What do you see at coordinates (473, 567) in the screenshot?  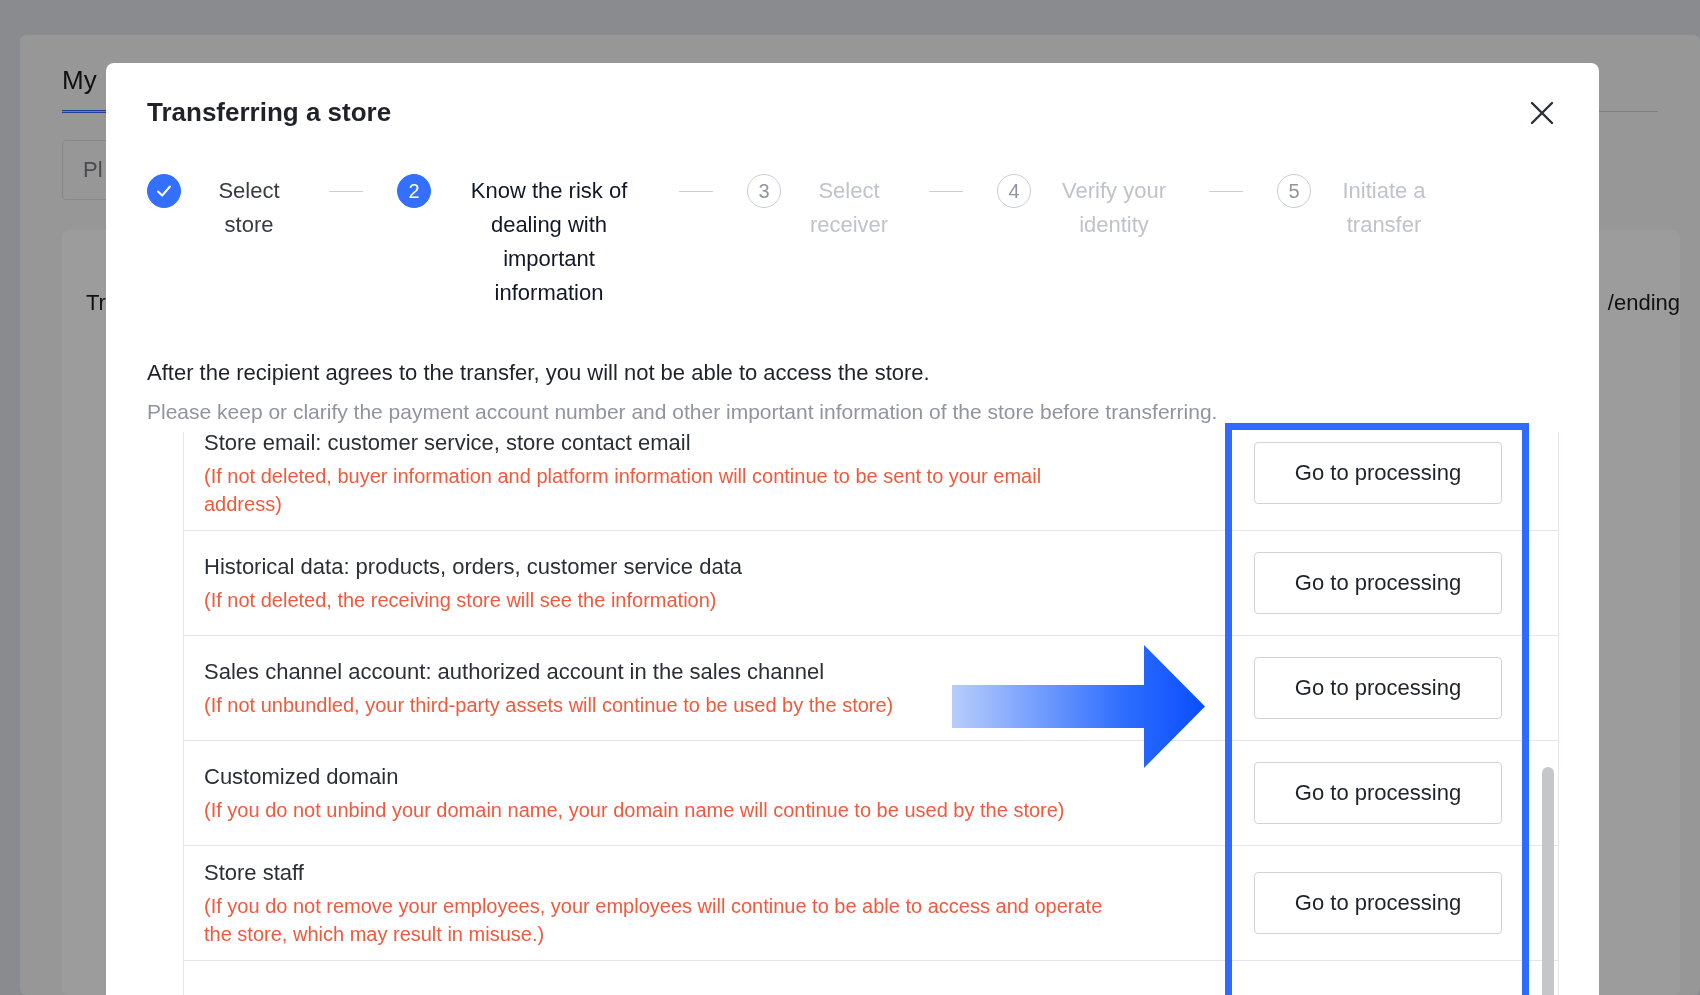 I see `item-title: Historical data: products, orders, customer service data` at bounding box center [473, 567].